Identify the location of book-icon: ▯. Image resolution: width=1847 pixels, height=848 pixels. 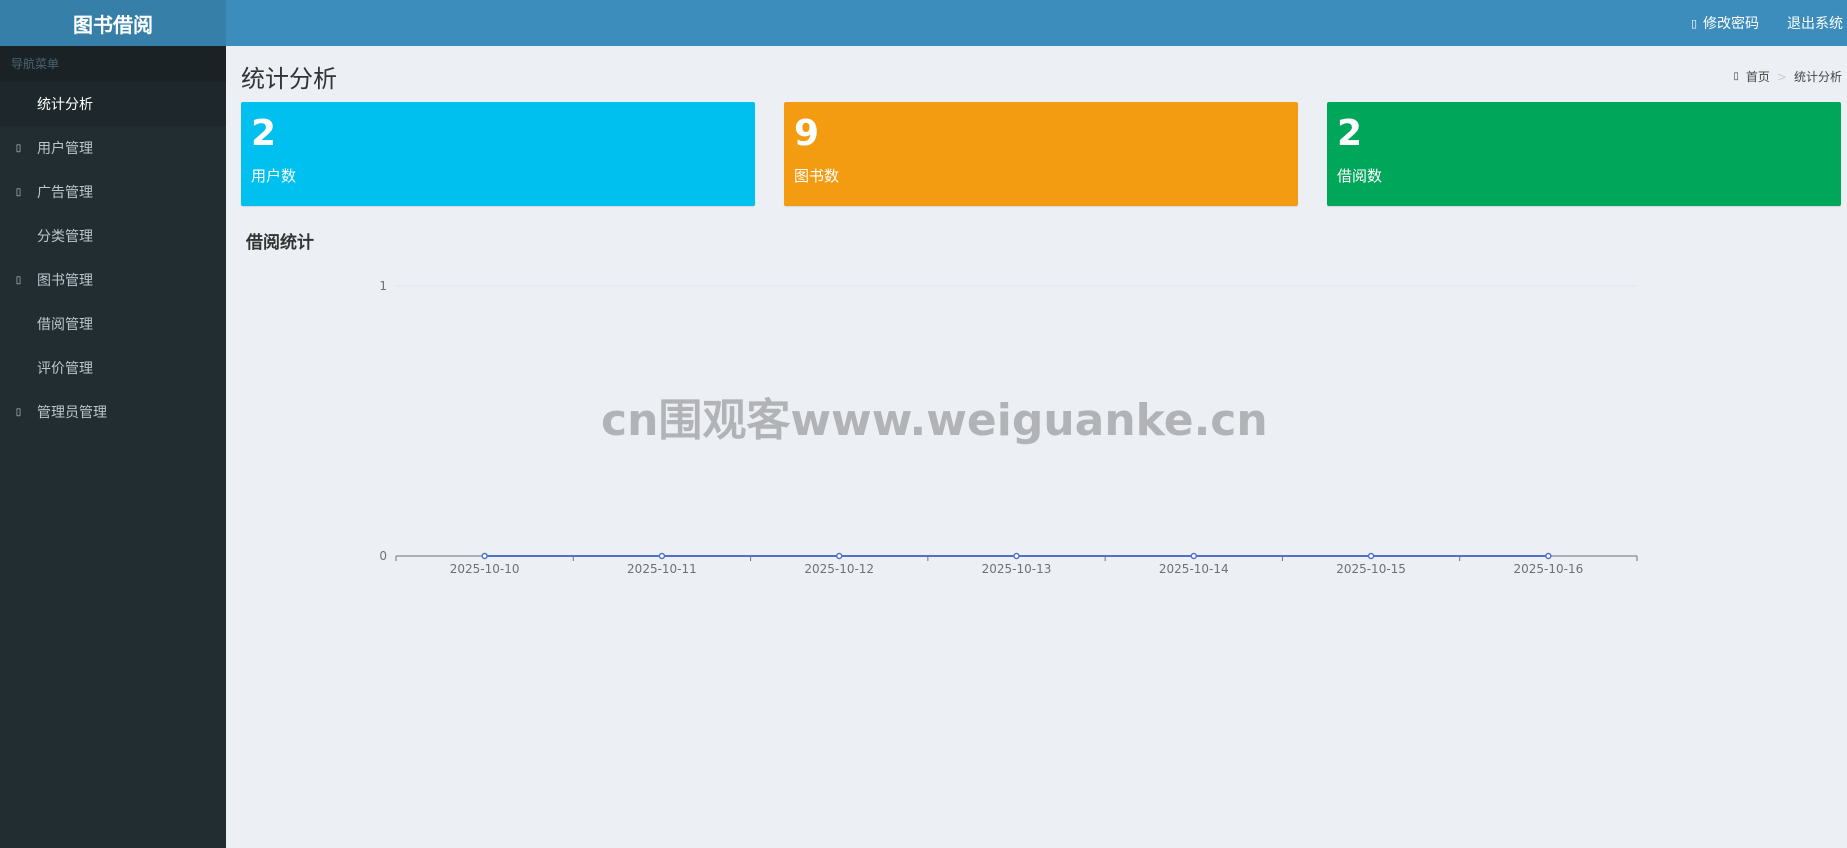
(18, 280).